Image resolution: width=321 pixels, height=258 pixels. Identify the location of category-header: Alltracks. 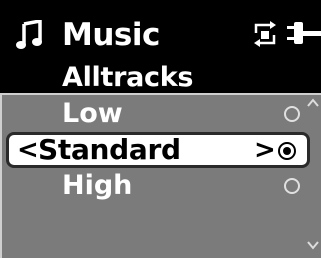
(169, 78).